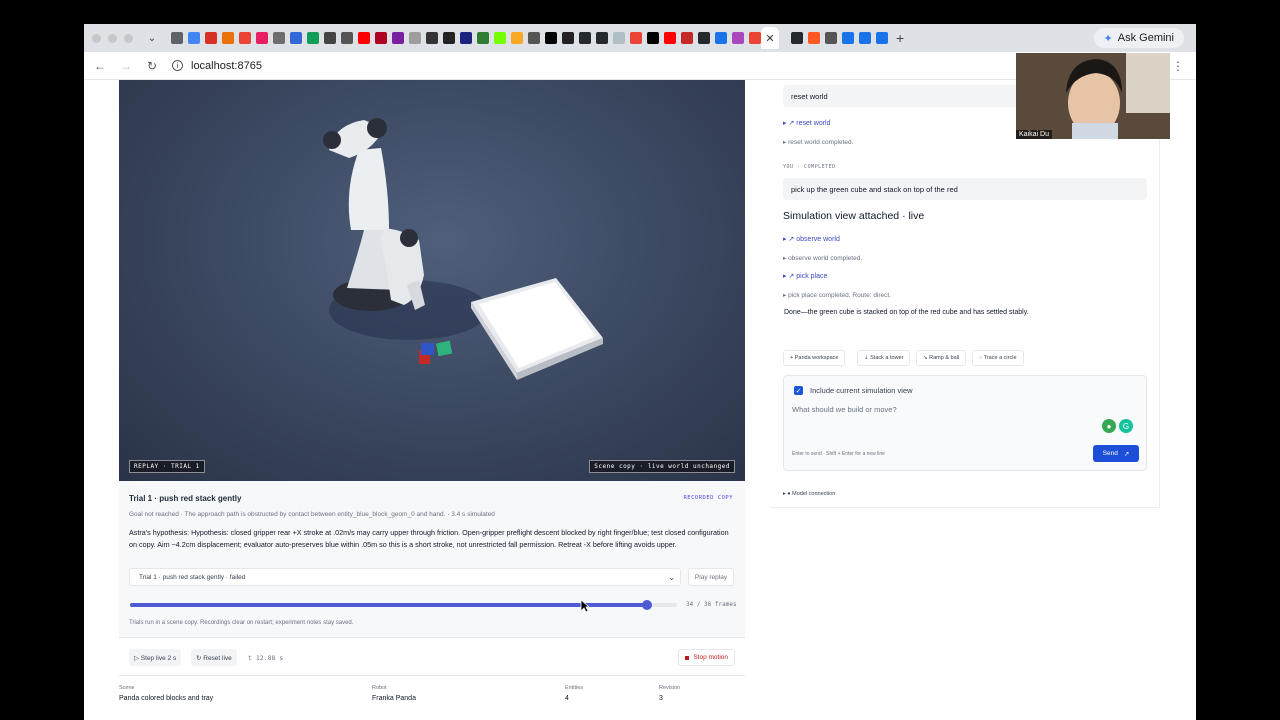  What do you see at coordinates (708, 498) in the screenshot?
I see `recorded-copy-label: RECORDED COPY` at bounding box center [708, 498].